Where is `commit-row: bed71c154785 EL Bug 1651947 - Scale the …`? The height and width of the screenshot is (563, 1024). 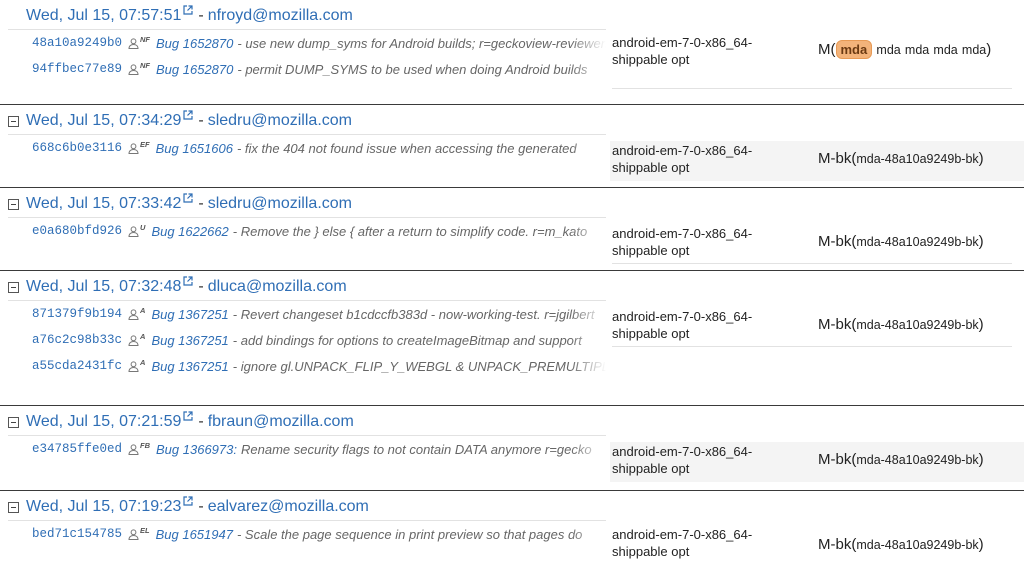 commit-row: bed71c154785 EL Bug 1651947 - Scale the … is located at coordinates (307, 534).